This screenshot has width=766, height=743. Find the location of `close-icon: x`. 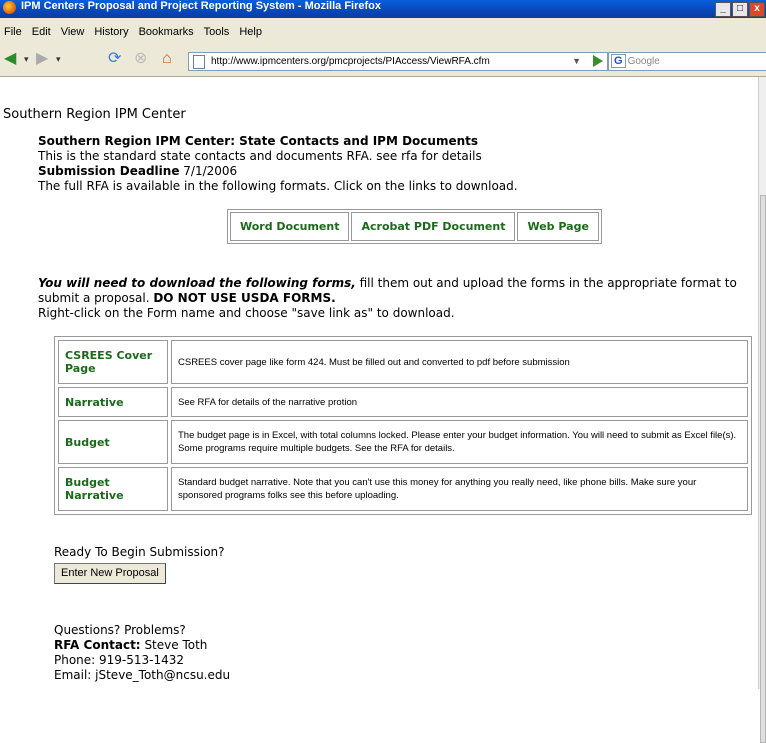

close-icon: x is located at coordinates (757, 9).